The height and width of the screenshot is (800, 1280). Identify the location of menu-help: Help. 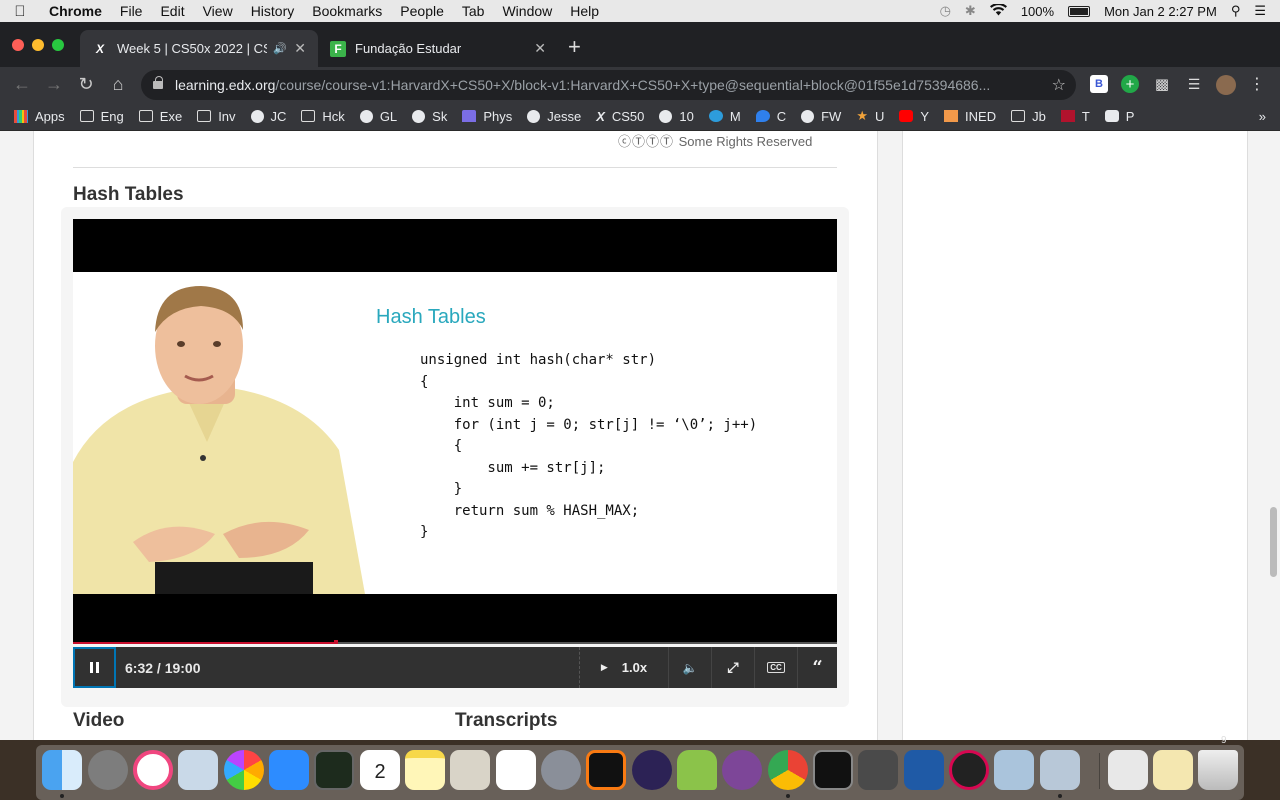
(584, 11).